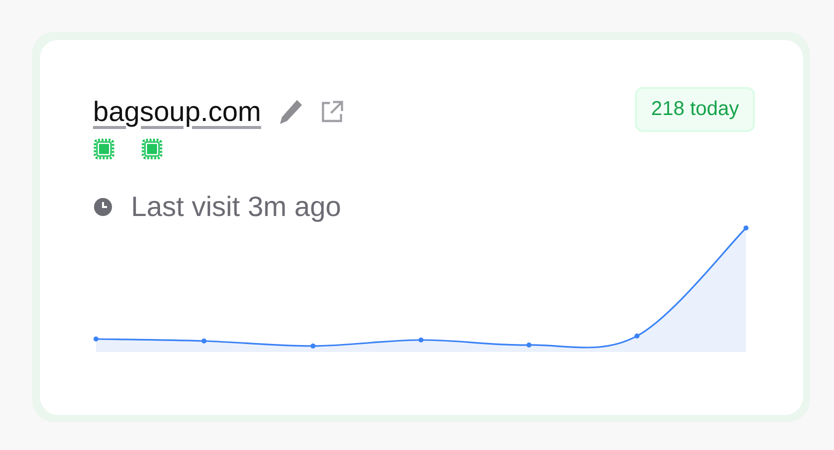 The height and width of the screenshot is (450, 834). Describe the element at coordinates (291, 112) in the screenshot. I see `edit-icon` at that location.